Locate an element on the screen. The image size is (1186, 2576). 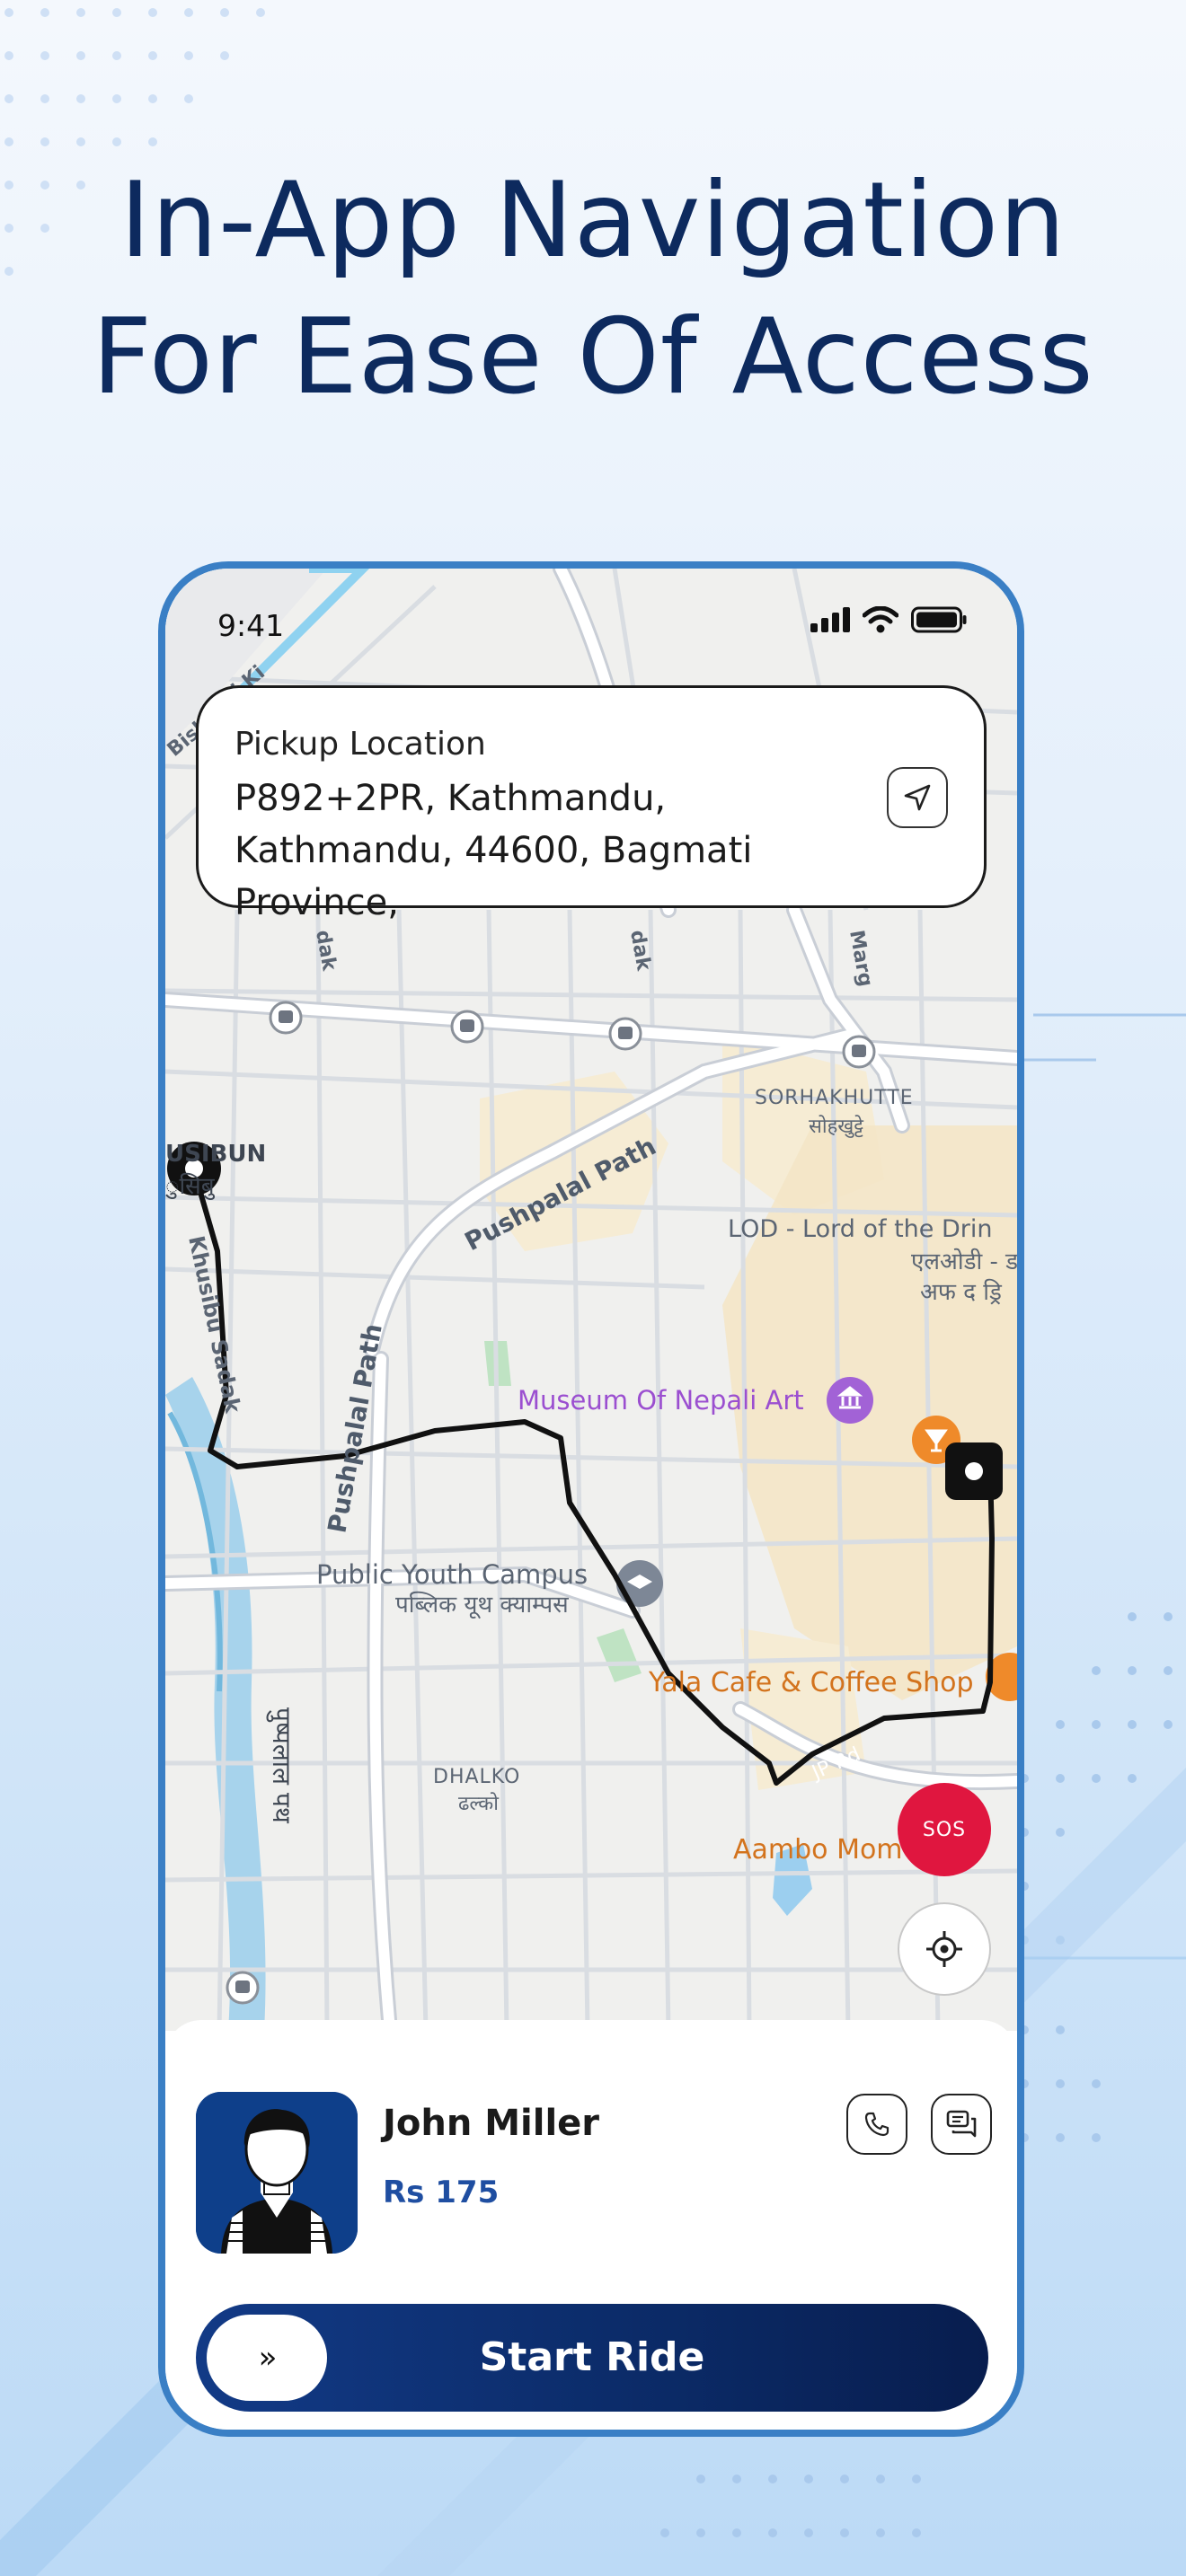
driver-avatar is located at coordinates (277, 2173).